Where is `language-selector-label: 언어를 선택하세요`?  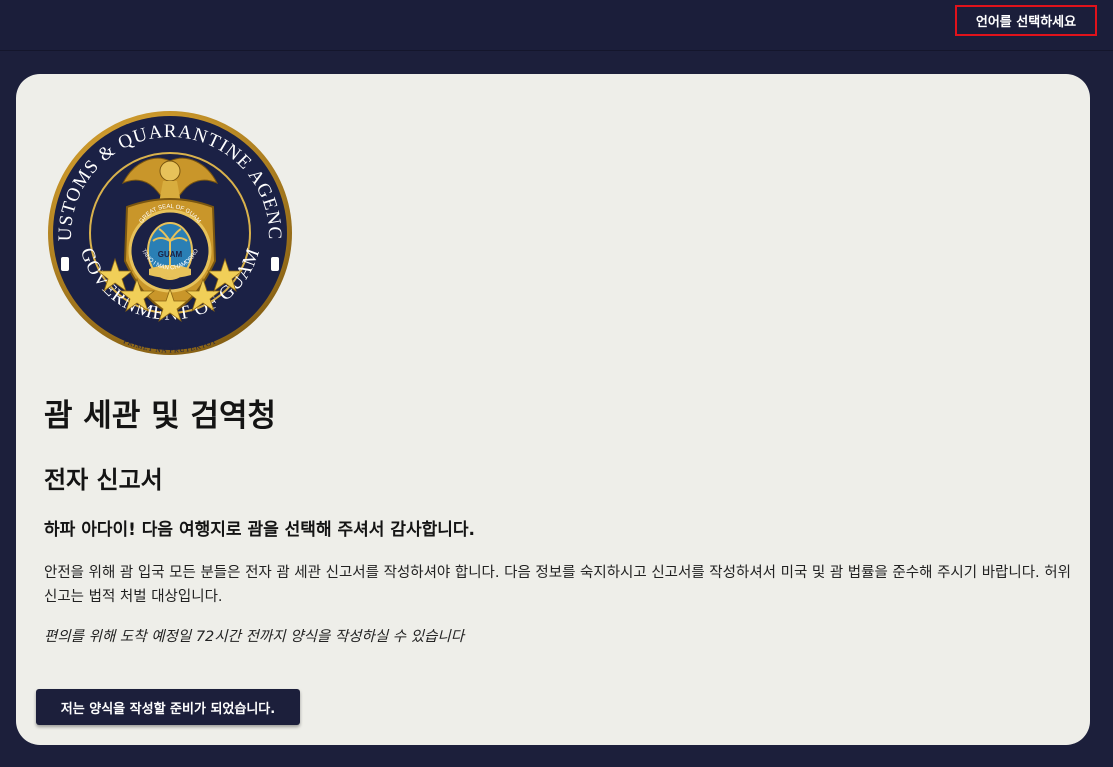
language-selector-label: 언어를 선택하세요 is located at coordinates (1026, 22).